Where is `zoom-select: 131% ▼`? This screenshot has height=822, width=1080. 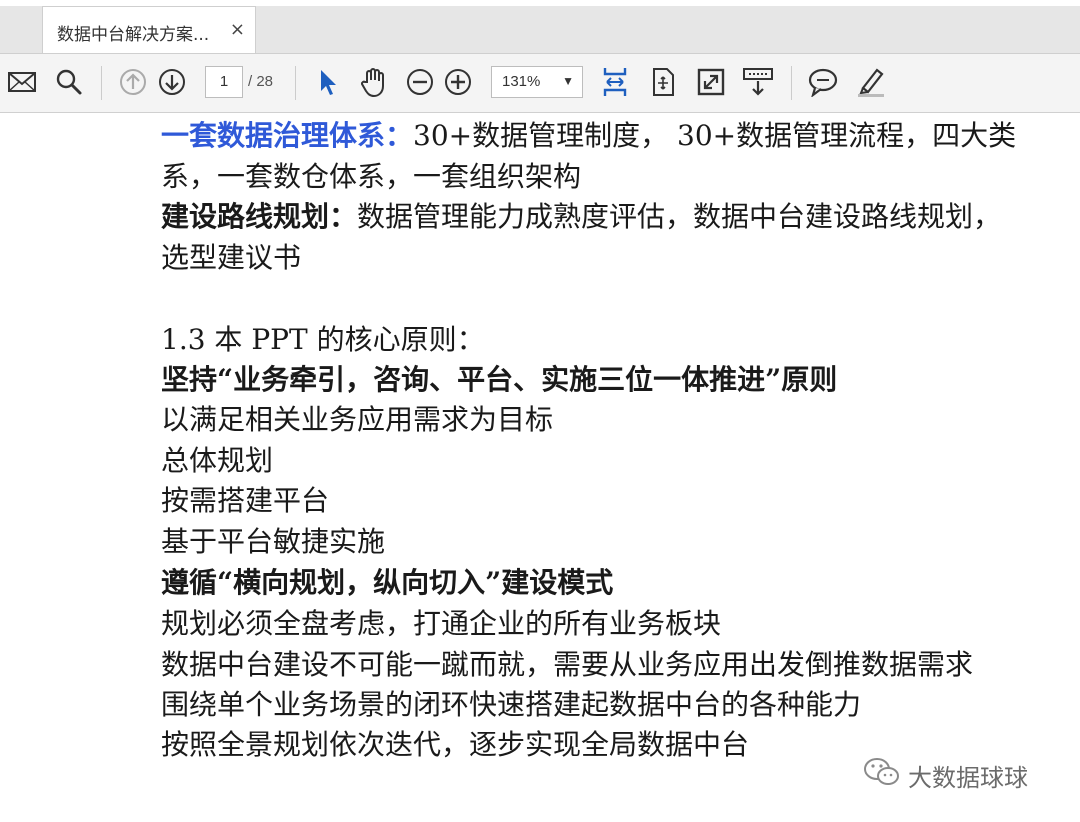 zoom-select: 131% ▼ is located at coordinates (537, 82).